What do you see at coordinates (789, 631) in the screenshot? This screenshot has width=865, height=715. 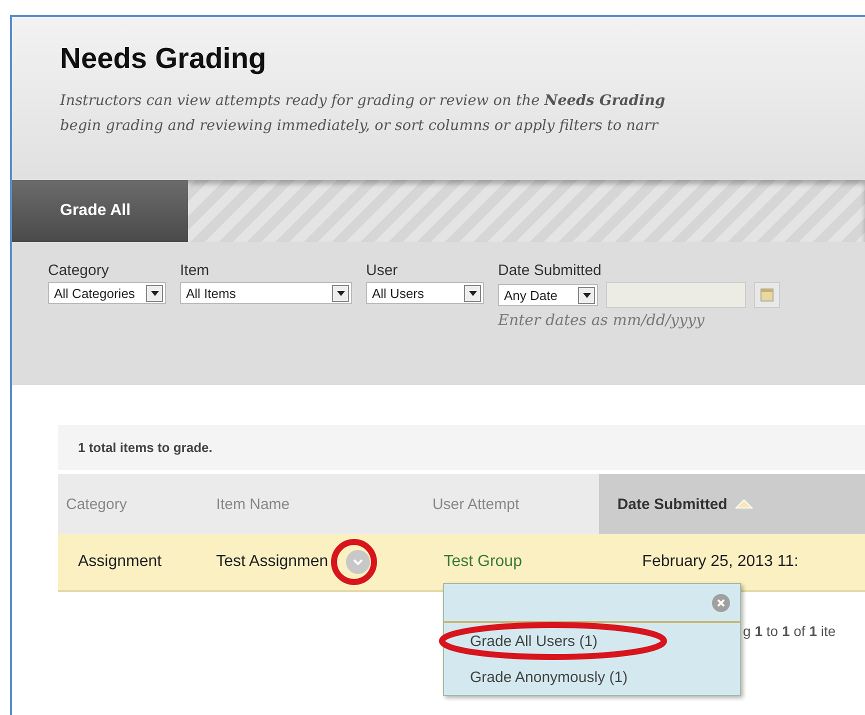 I see `pagination-text: g 1 to 1 of 1 ite` at bounding box center [789, 631].